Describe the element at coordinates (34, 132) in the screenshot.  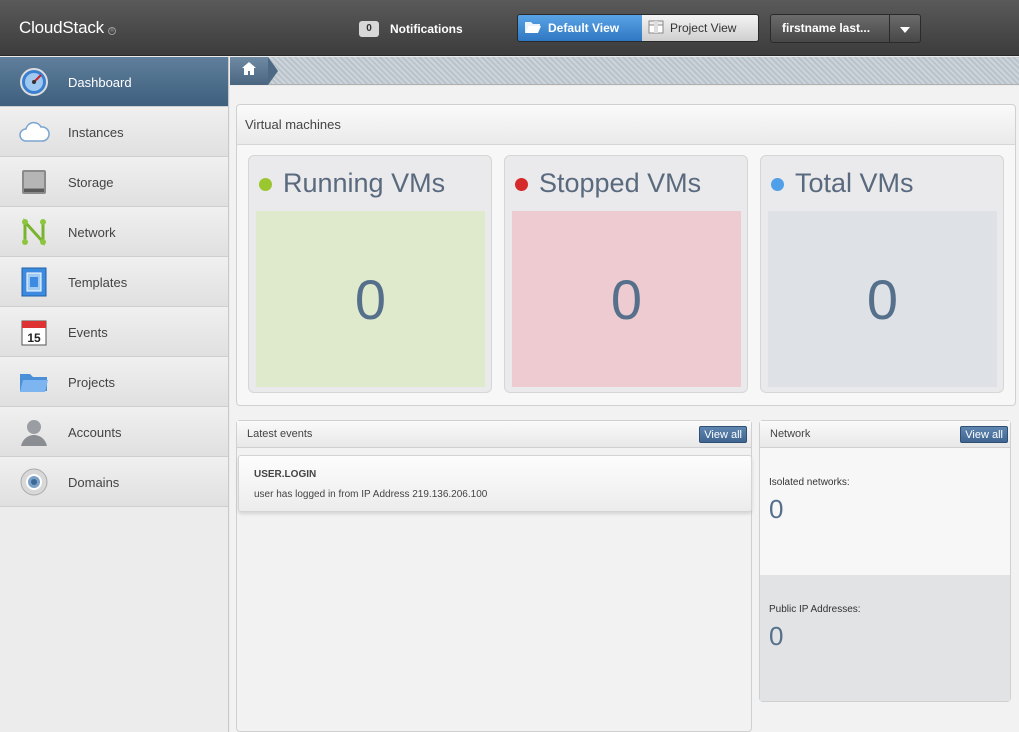
I see `cloud-icon` at that location.